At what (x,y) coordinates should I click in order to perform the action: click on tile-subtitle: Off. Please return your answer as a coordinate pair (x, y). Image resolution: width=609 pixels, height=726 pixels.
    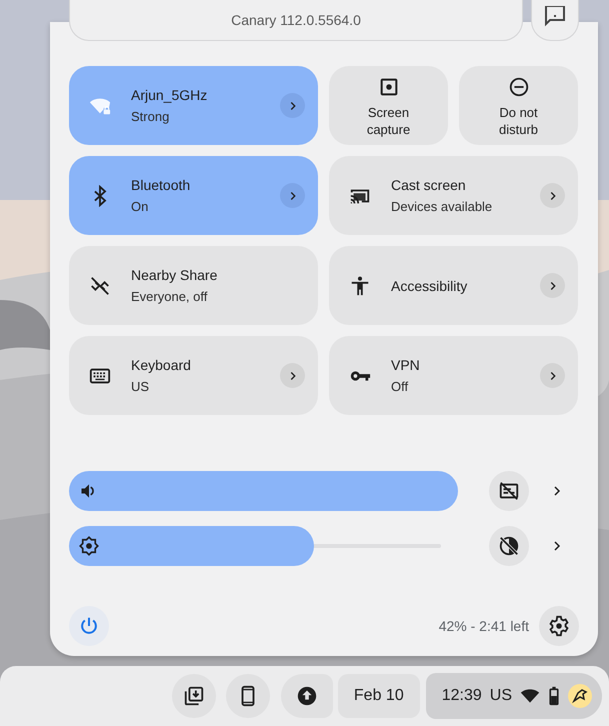
    Looking at the image, I should click on (400, 386).